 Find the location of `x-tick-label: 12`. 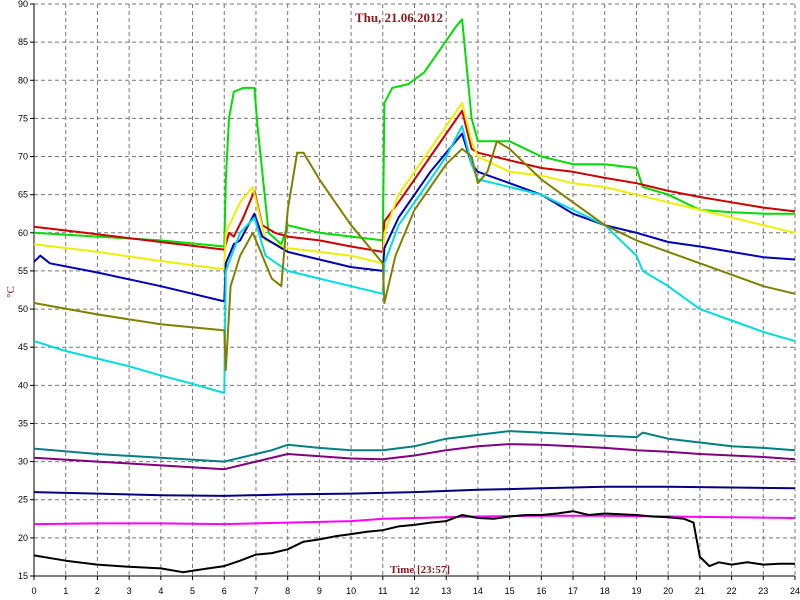

x-tick-label: 12 is located at coordinates (414, 591).